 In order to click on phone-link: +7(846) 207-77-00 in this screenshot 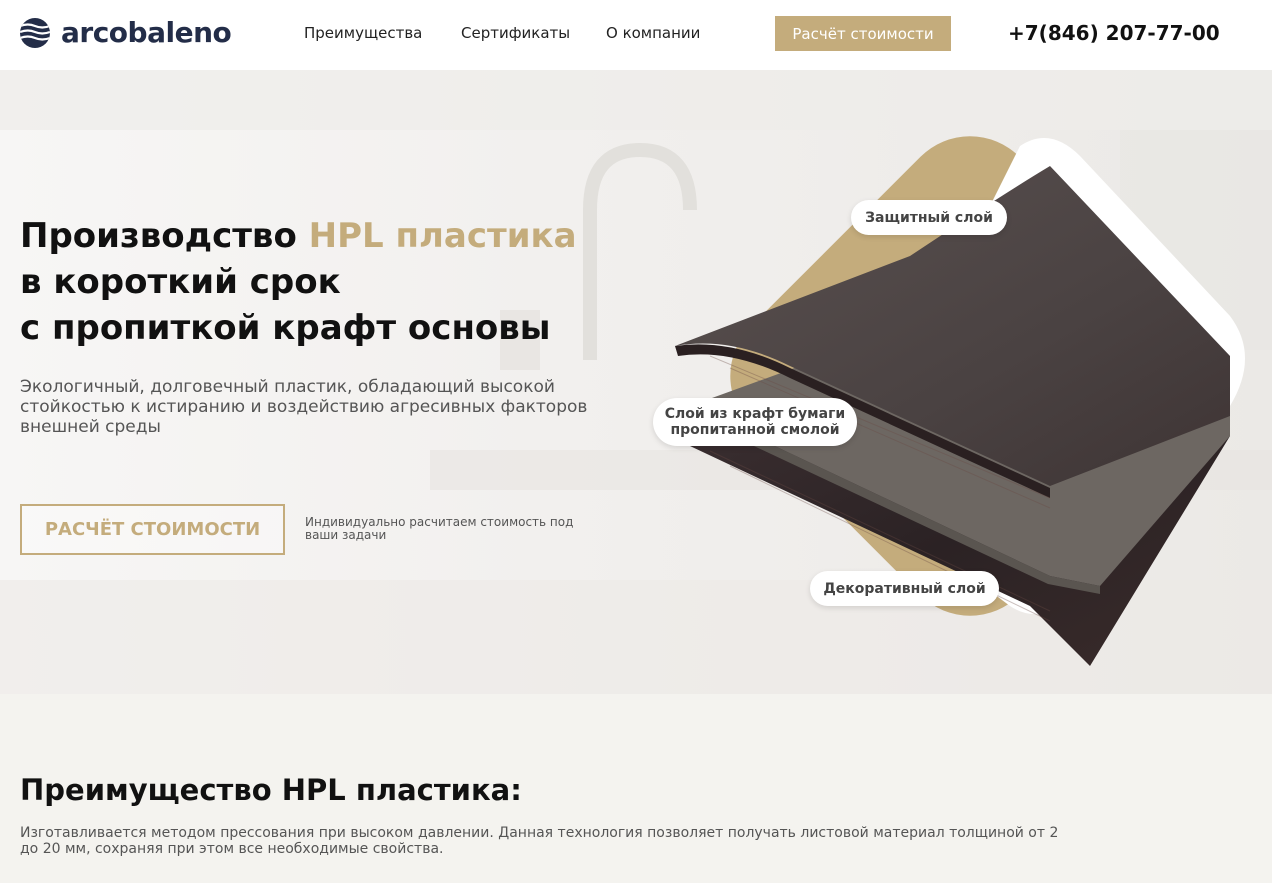, I will do `click(1114, 33)`.